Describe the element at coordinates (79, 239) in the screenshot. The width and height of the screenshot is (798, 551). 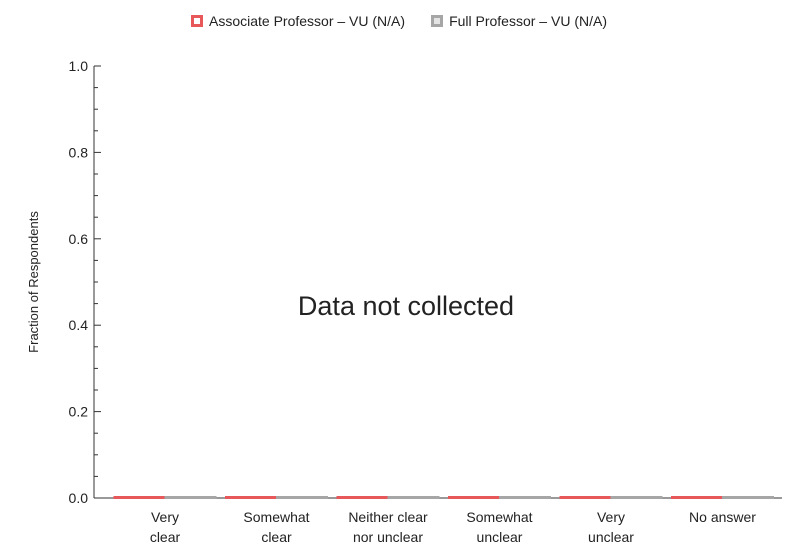
I see `y-tick-label: 0.6` at that location.